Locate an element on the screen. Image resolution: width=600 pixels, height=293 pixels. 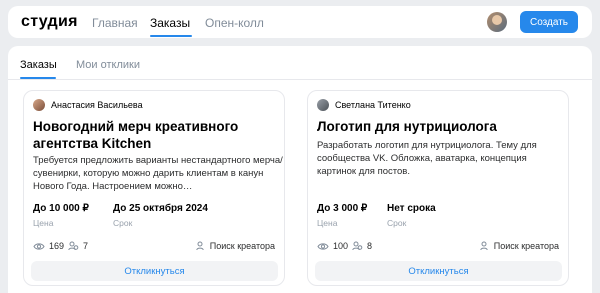
tabs-divider is located at coordinates (300, 79).